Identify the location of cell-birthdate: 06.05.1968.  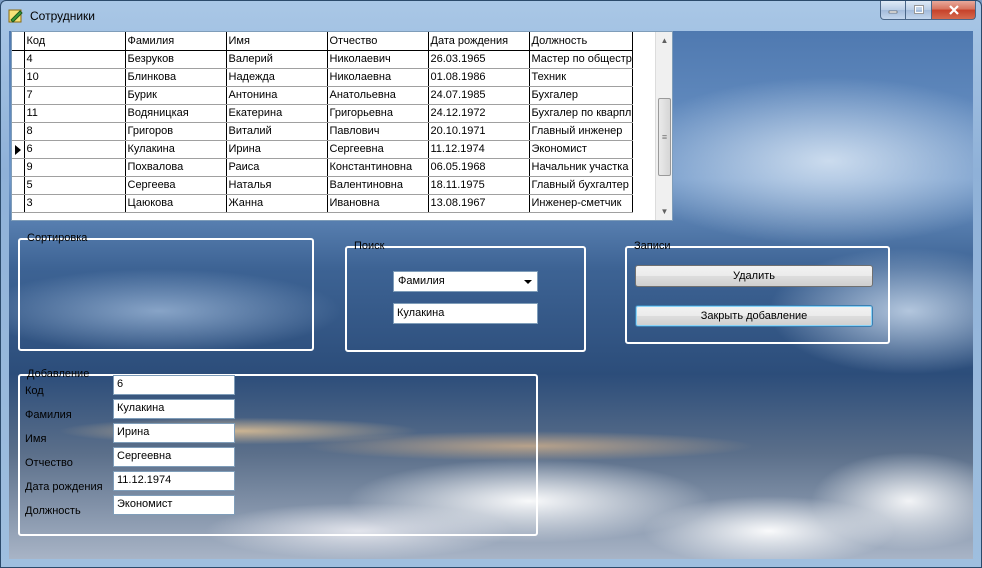
(479, 167).